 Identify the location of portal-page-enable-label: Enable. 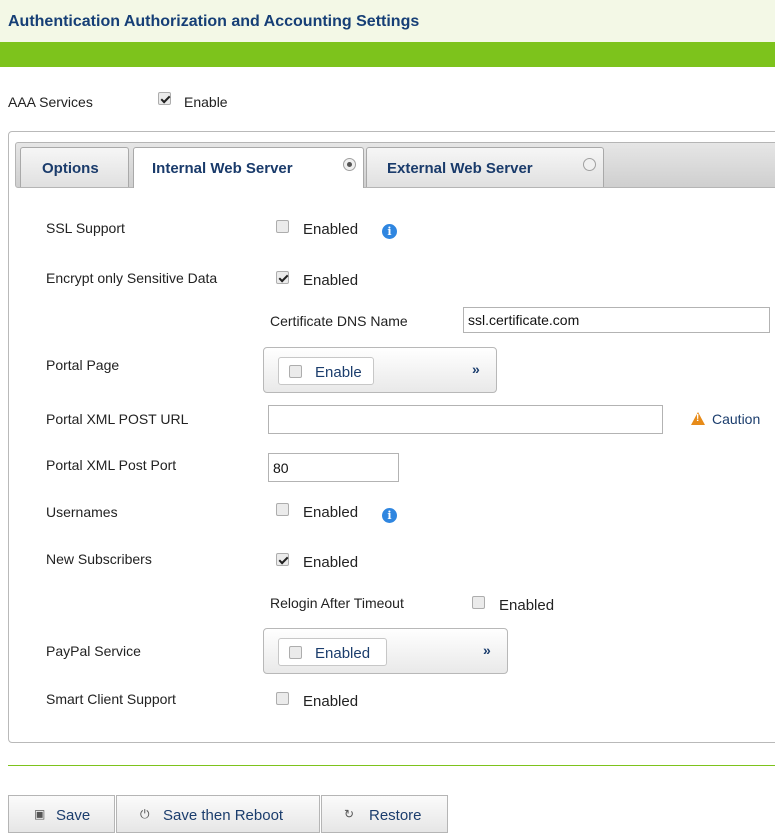
(338, 372).